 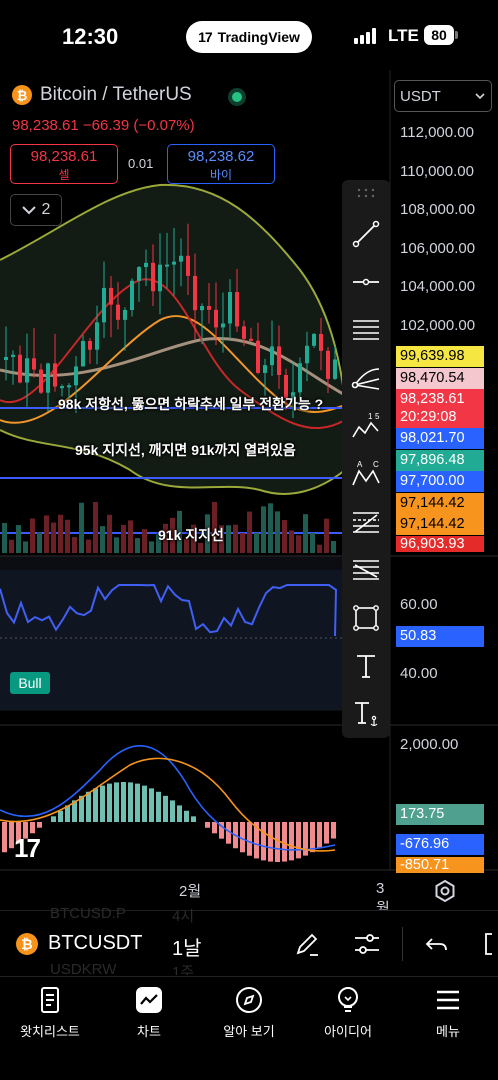 What do you see at coordinates (366, 570) in the screenshot?
I see `fib-extension-tool` at bounding box center [366, 570].